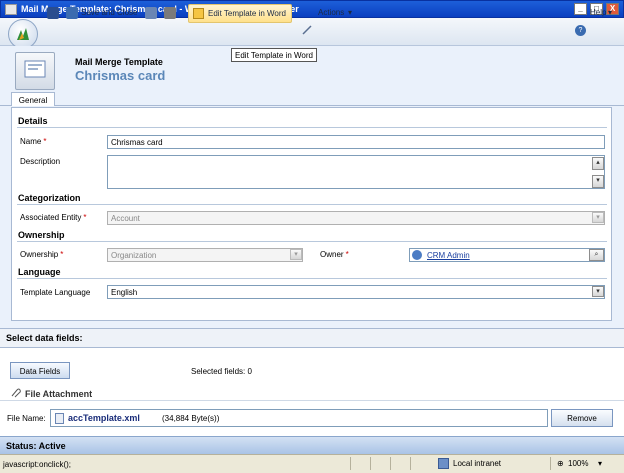 The width and height of the screenshot is (624, 473). I want to click on scroll-down-icon: ▾, so click(598, 181).